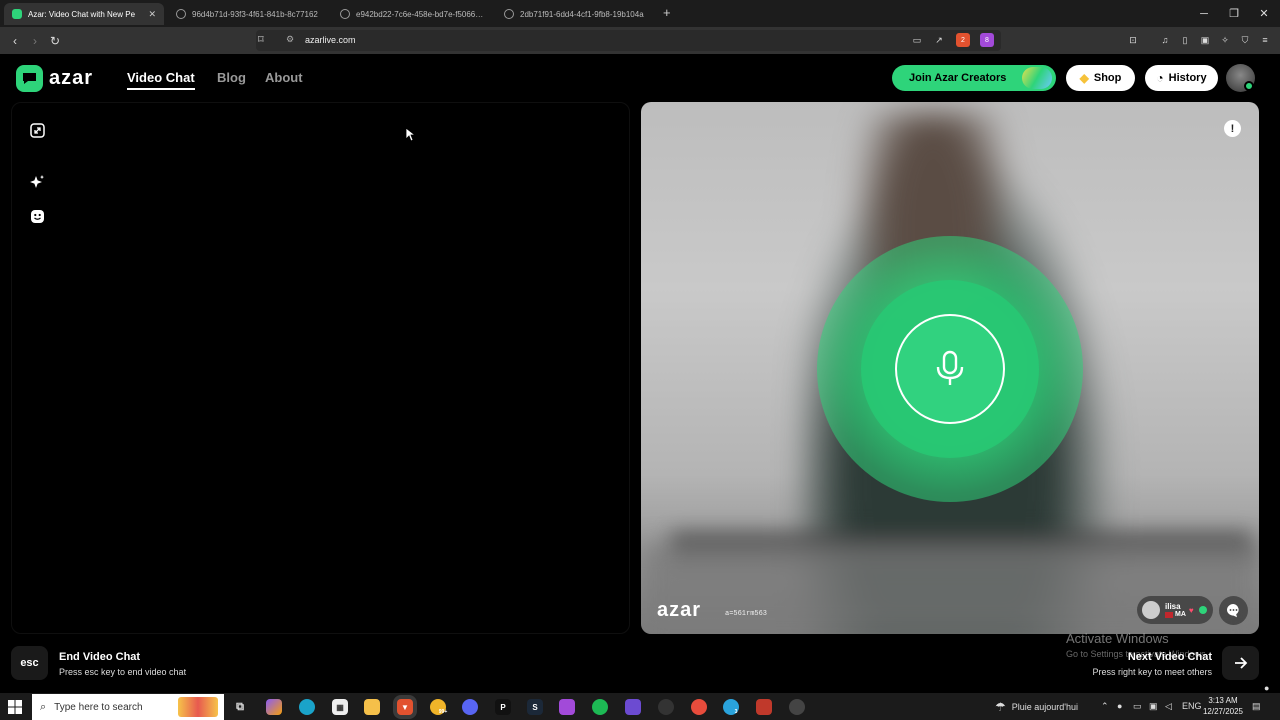 The height and width of the screenshot is (720, 1280). I want to click on close-window-icon: ✕, so click(1264, 13).